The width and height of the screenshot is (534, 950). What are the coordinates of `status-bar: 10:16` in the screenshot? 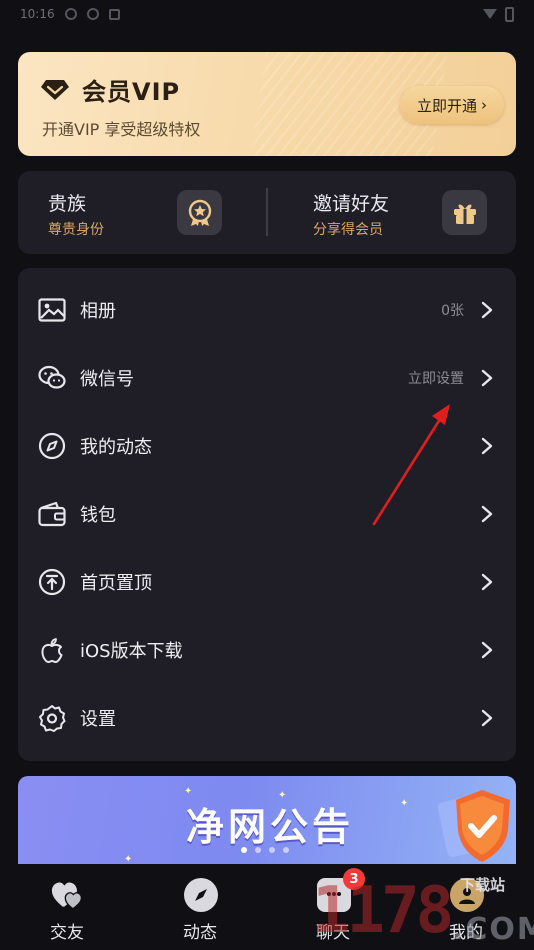 It's located at (267, 14).